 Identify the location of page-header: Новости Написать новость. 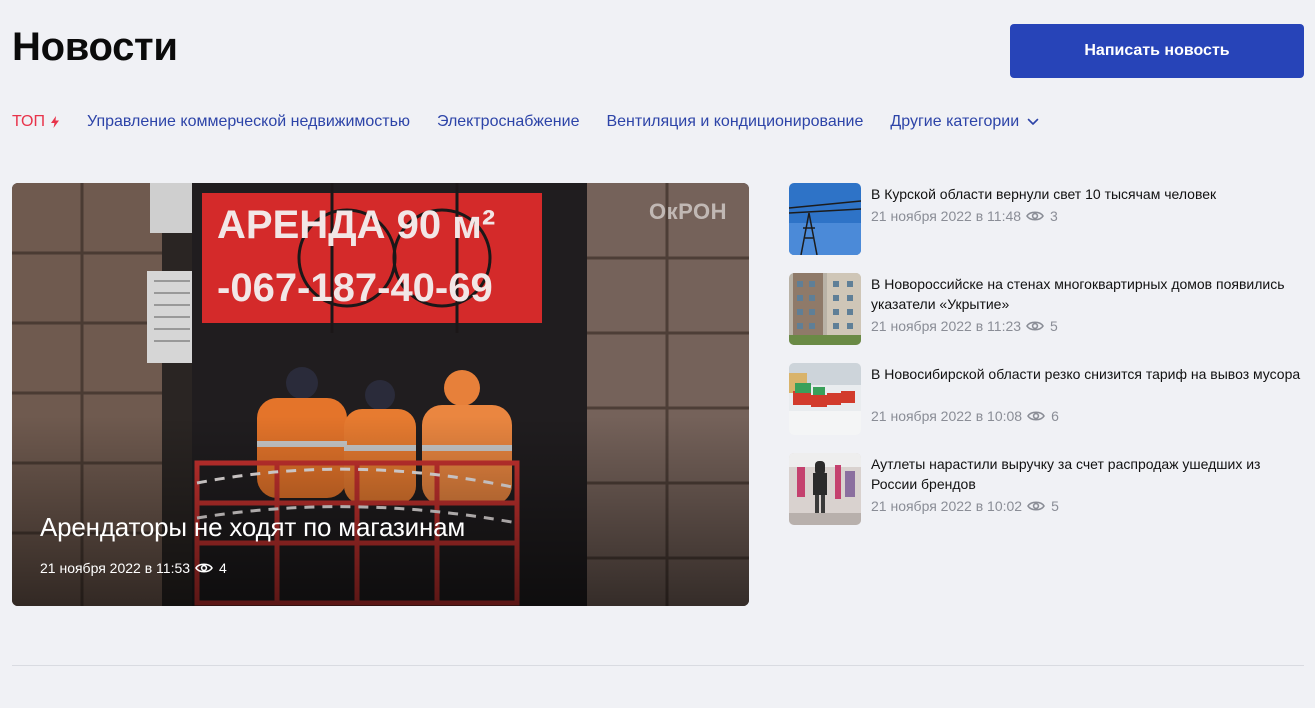
(658, 50).